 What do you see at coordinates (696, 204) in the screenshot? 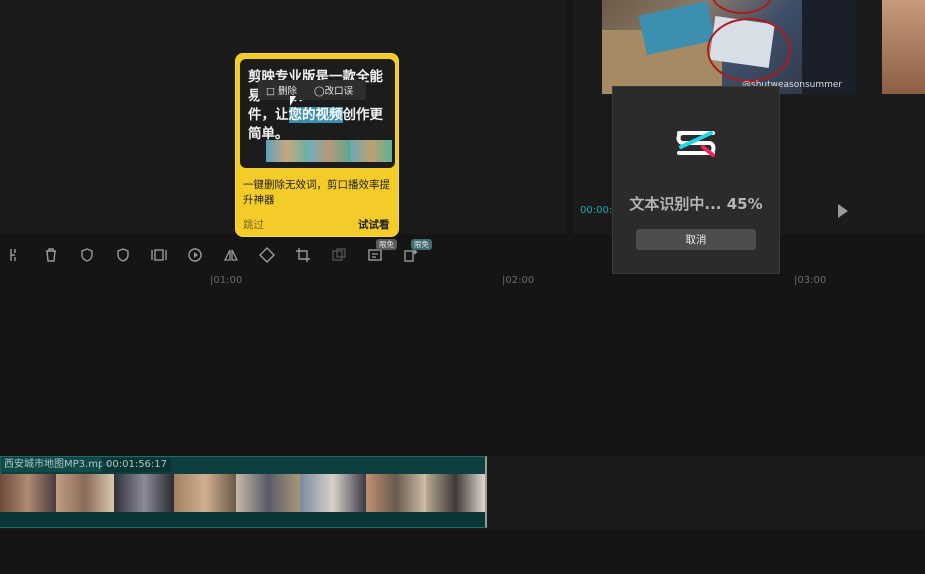
I see `recognition-progress-label: 文本识别中... 45%` at bounding box center [696, 204].